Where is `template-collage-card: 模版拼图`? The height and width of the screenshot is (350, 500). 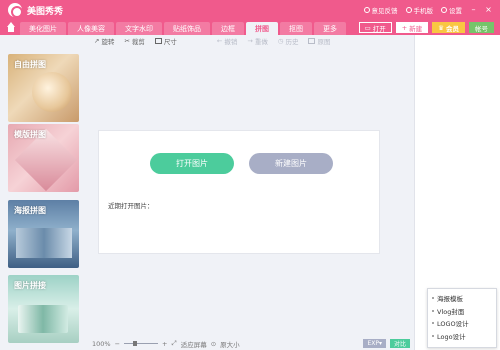 template-collage-card: 模版拼图 is located at coordinates (43, 158).